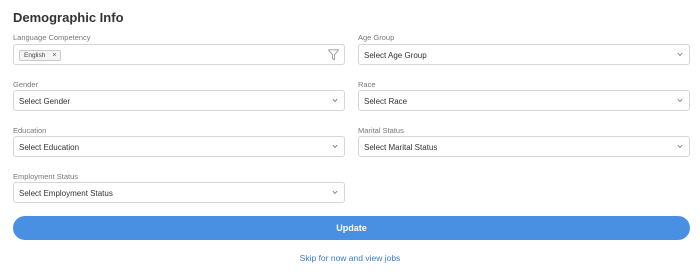  I want to click on education-label: Education, so click(30, 130).